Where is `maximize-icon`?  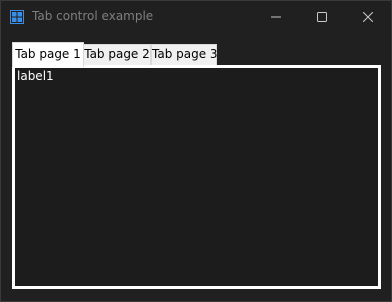
maximize-icon is located at coordinates (322, 16).